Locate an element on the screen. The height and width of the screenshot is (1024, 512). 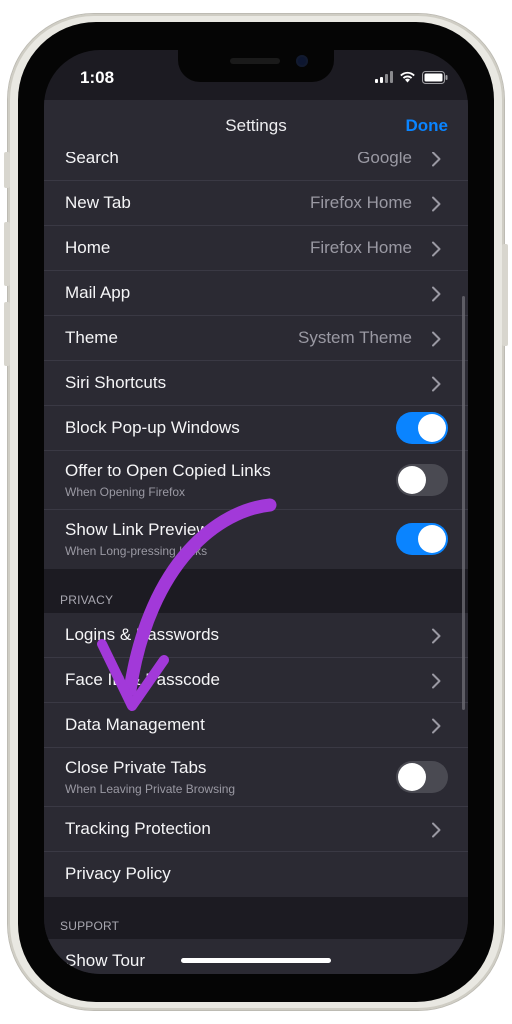
close-private-tabs-toggle is located at coordinates (422, 777).